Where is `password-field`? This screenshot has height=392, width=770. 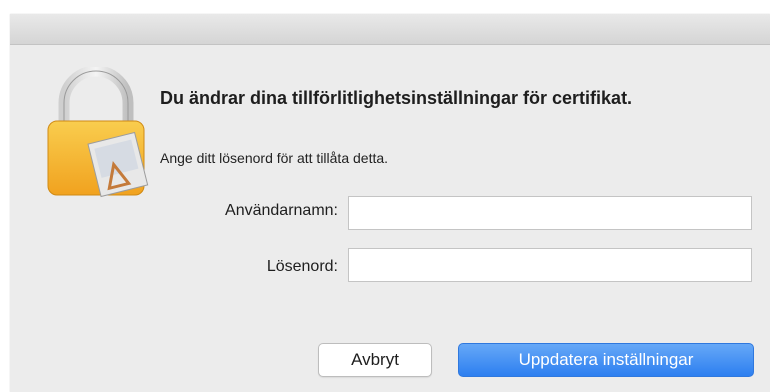 password-field is located at coordinates (550, 265).